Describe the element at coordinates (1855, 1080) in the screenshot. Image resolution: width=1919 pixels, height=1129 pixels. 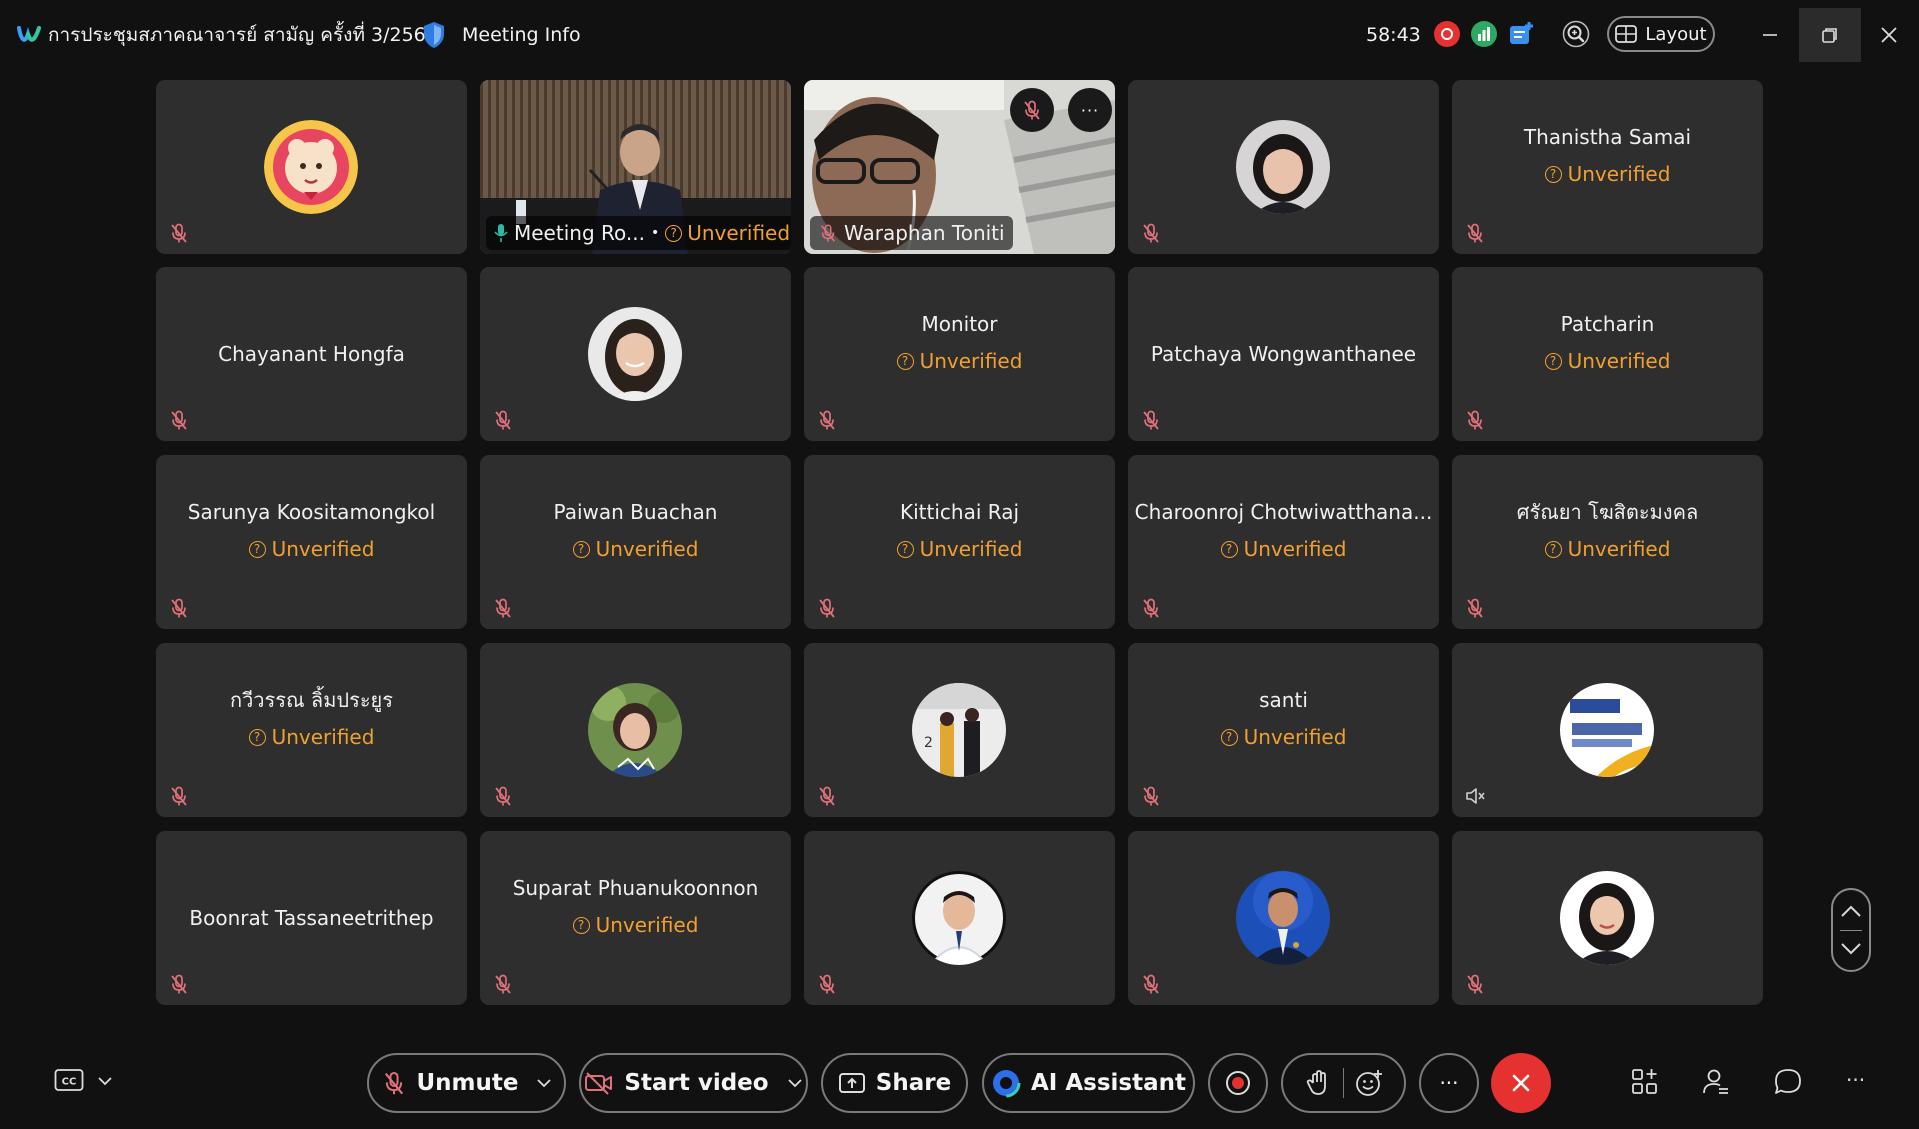
I see `more-toolbar-button: ···` at that location.